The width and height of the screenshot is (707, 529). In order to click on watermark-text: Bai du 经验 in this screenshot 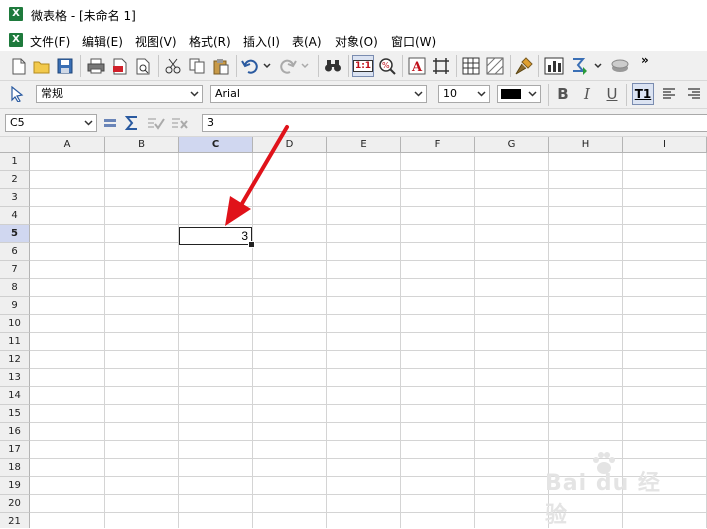, I will do `click(603, 499)`.